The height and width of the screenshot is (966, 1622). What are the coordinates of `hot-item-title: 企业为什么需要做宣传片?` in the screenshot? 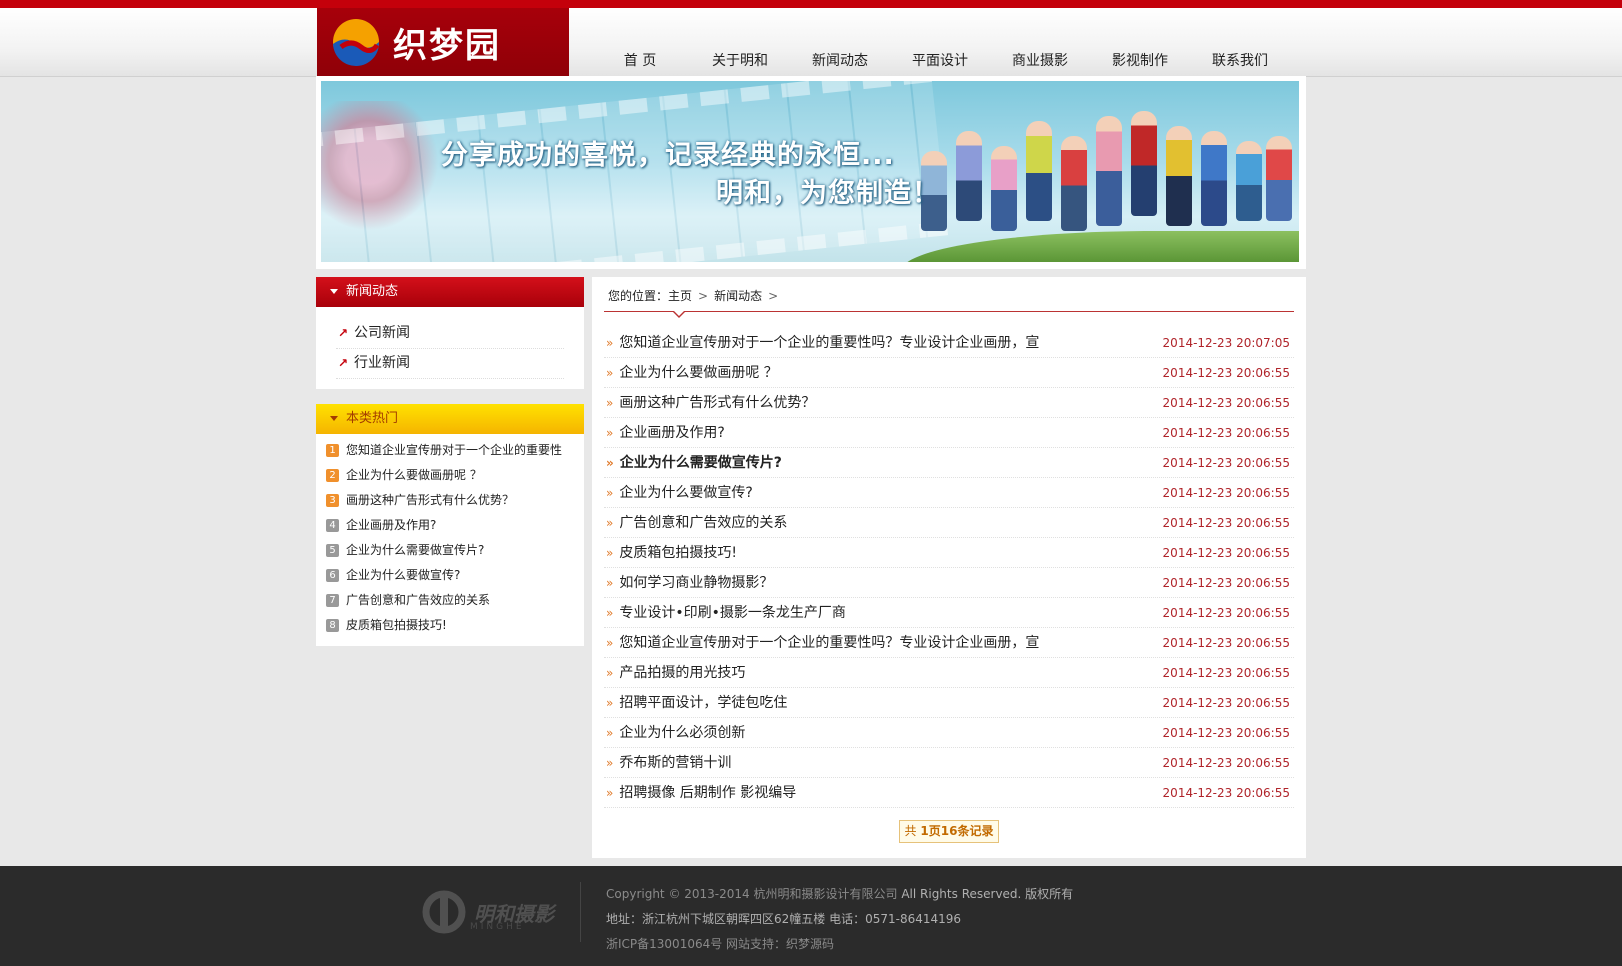 It's located at (415, 550).